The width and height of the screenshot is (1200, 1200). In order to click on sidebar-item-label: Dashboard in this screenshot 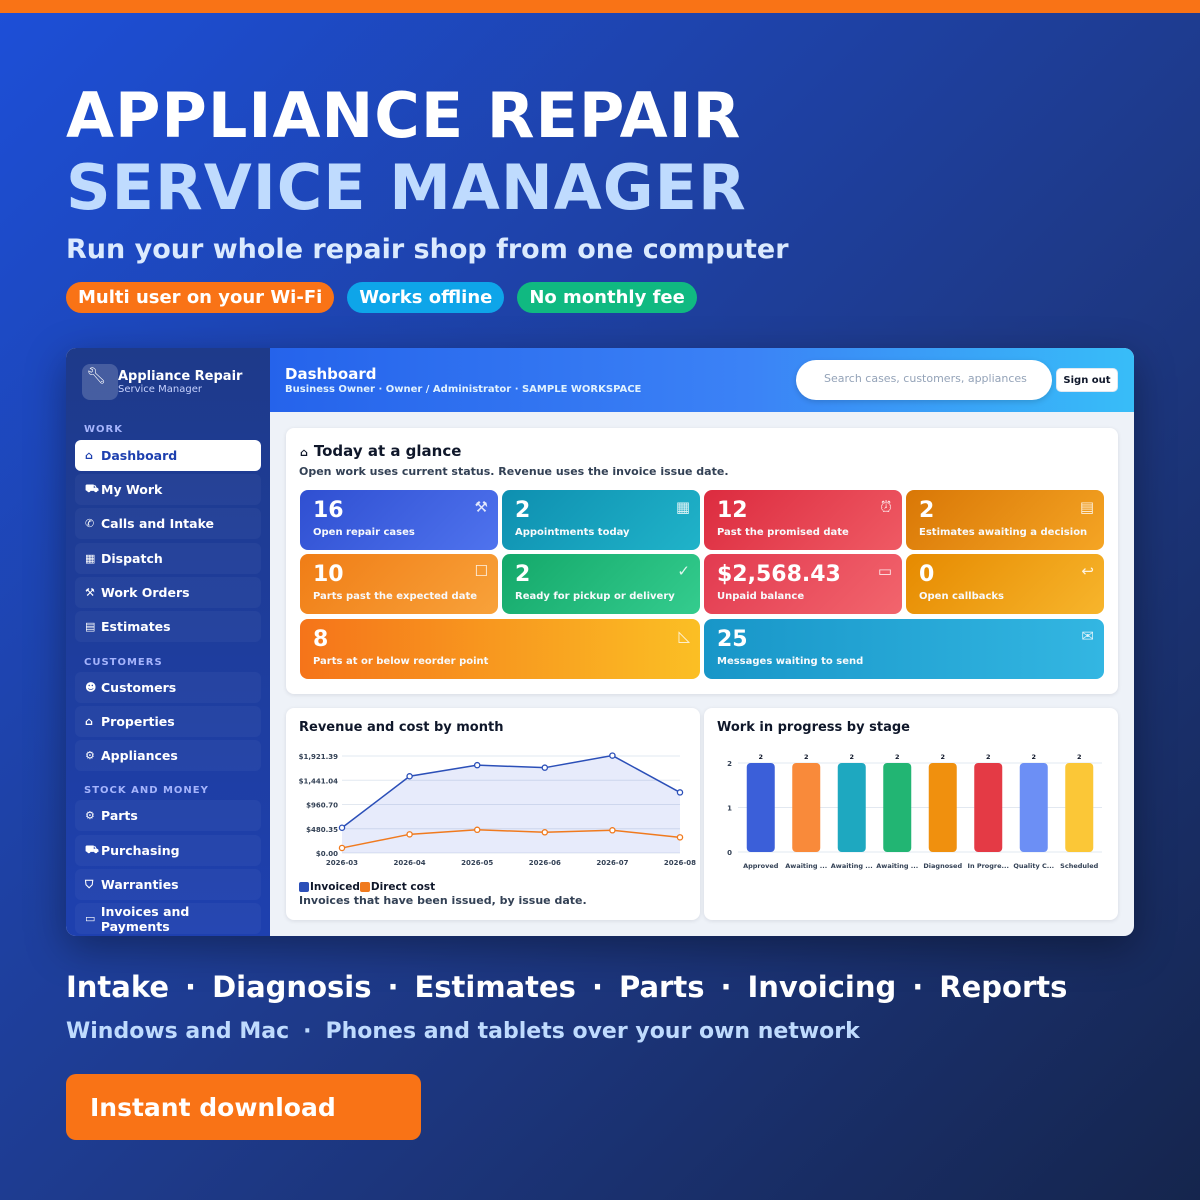, I will do `click(139, 455)`.